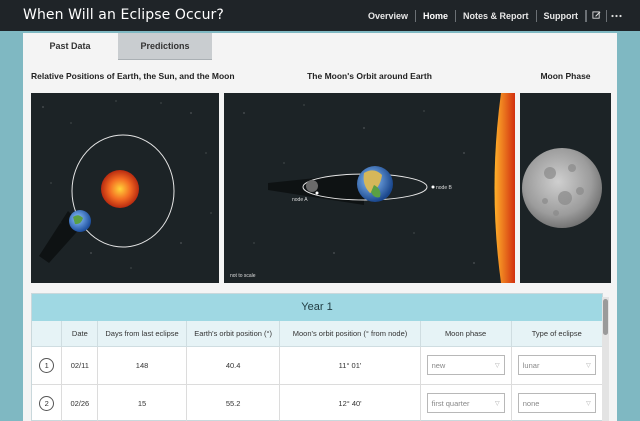  What do you see at coordinates (142, 365) in the screenshot?
I see `days-cell: 148` at bounding box center [142, 365].